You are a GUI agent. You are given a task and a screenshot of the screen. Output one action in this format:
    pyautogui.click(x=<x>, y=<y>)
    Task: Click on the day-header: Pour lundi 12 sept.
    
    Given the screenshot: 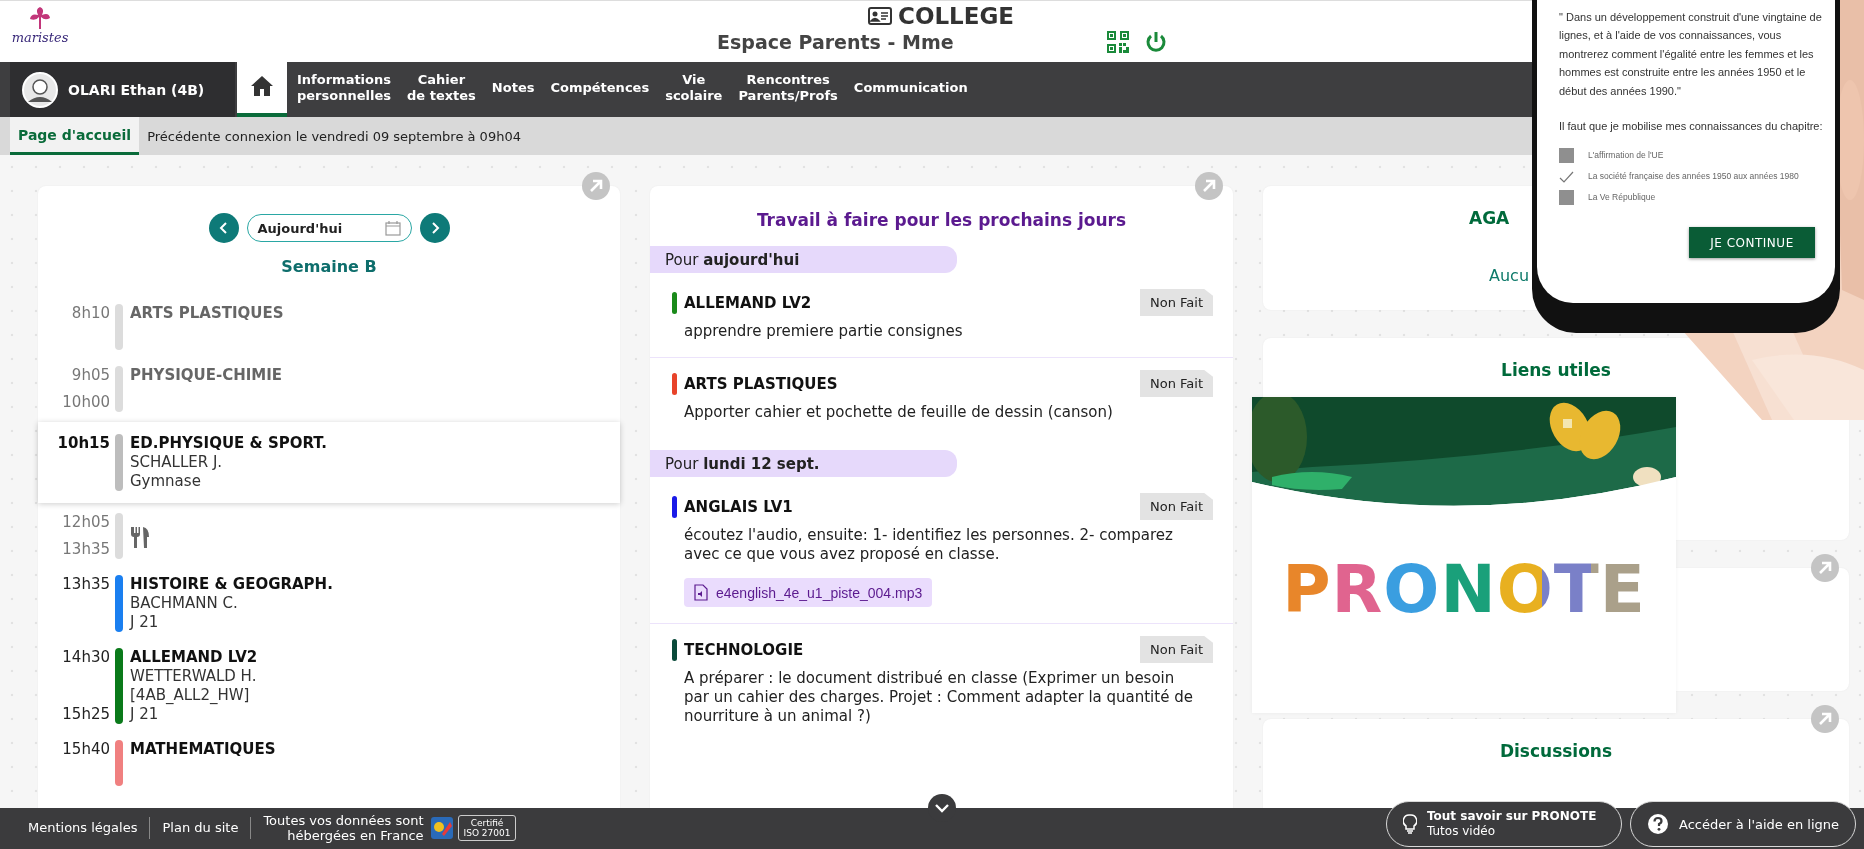 What is the action you would take?
    pyautogui.click(x=803, y=463)
    